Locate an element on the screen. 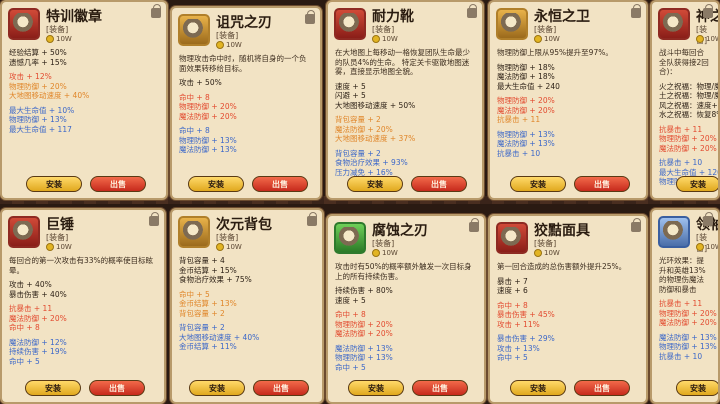  stat-line: 暴击伤害 + 29% is located at coordinates (526, 338).